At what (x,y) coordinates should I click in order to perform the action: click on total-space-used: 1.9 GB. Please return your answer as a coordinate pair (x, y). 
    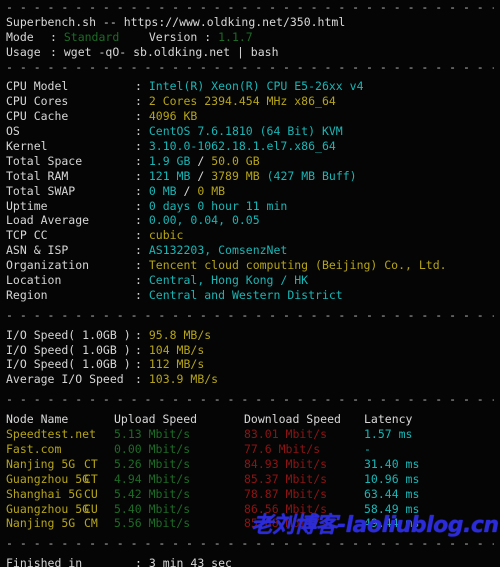
    Looking at the image, I should click on (169, 160).